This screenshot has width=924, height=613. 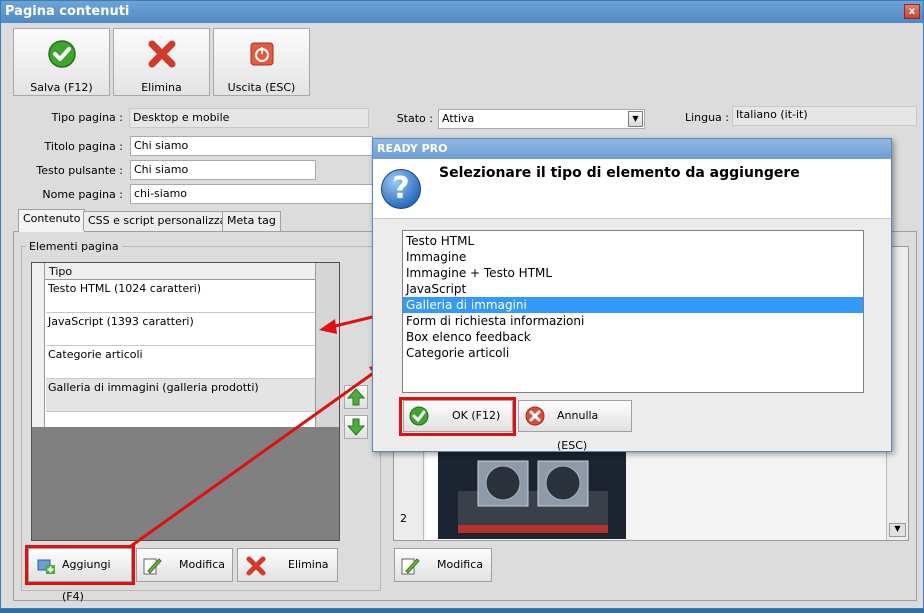 What do you see at coordinates (161, 87) in the screenshot?
I see `delete-button-label: Elimina` at bounding box center [161, 87].